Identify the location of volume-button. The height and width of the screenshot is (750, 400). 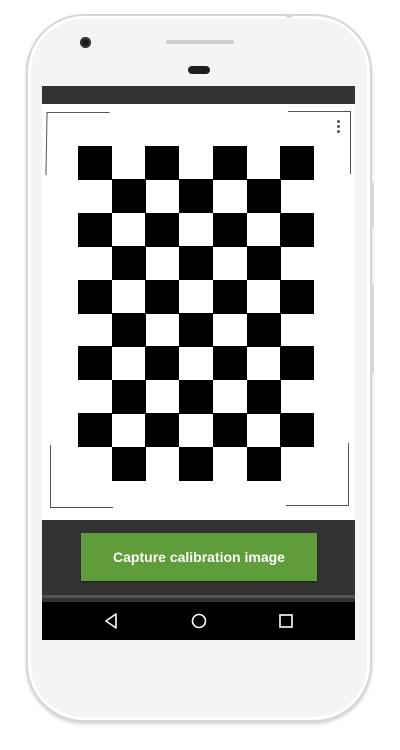
(372, 329).